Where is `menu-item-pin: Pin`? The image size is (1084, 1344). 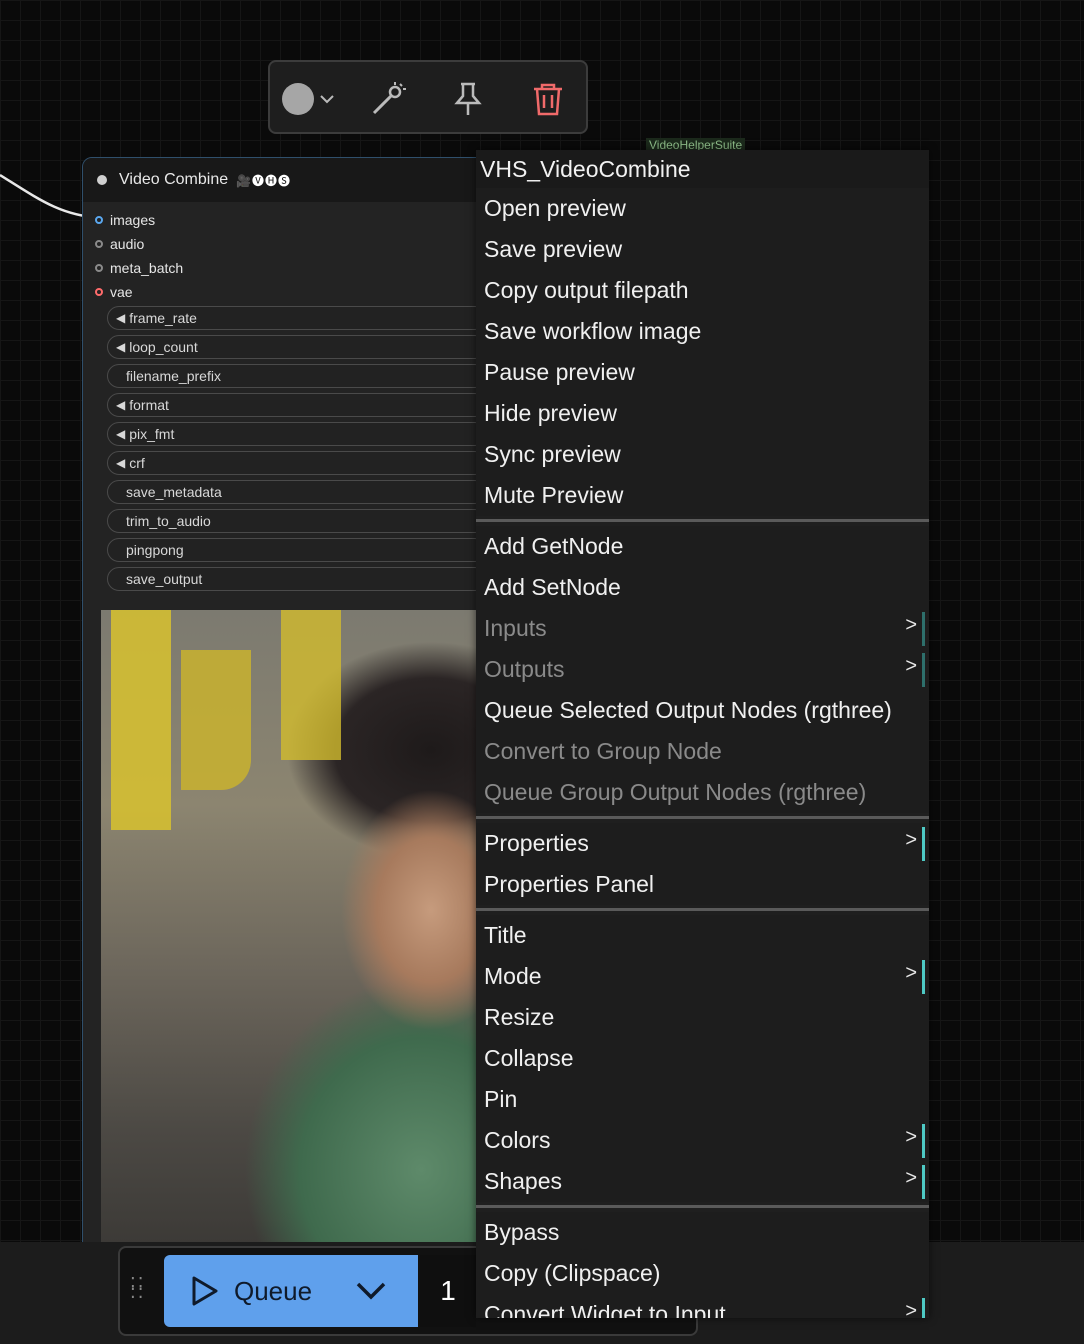
menu-item-pin: Pin is located at coordinates (702, 1099).